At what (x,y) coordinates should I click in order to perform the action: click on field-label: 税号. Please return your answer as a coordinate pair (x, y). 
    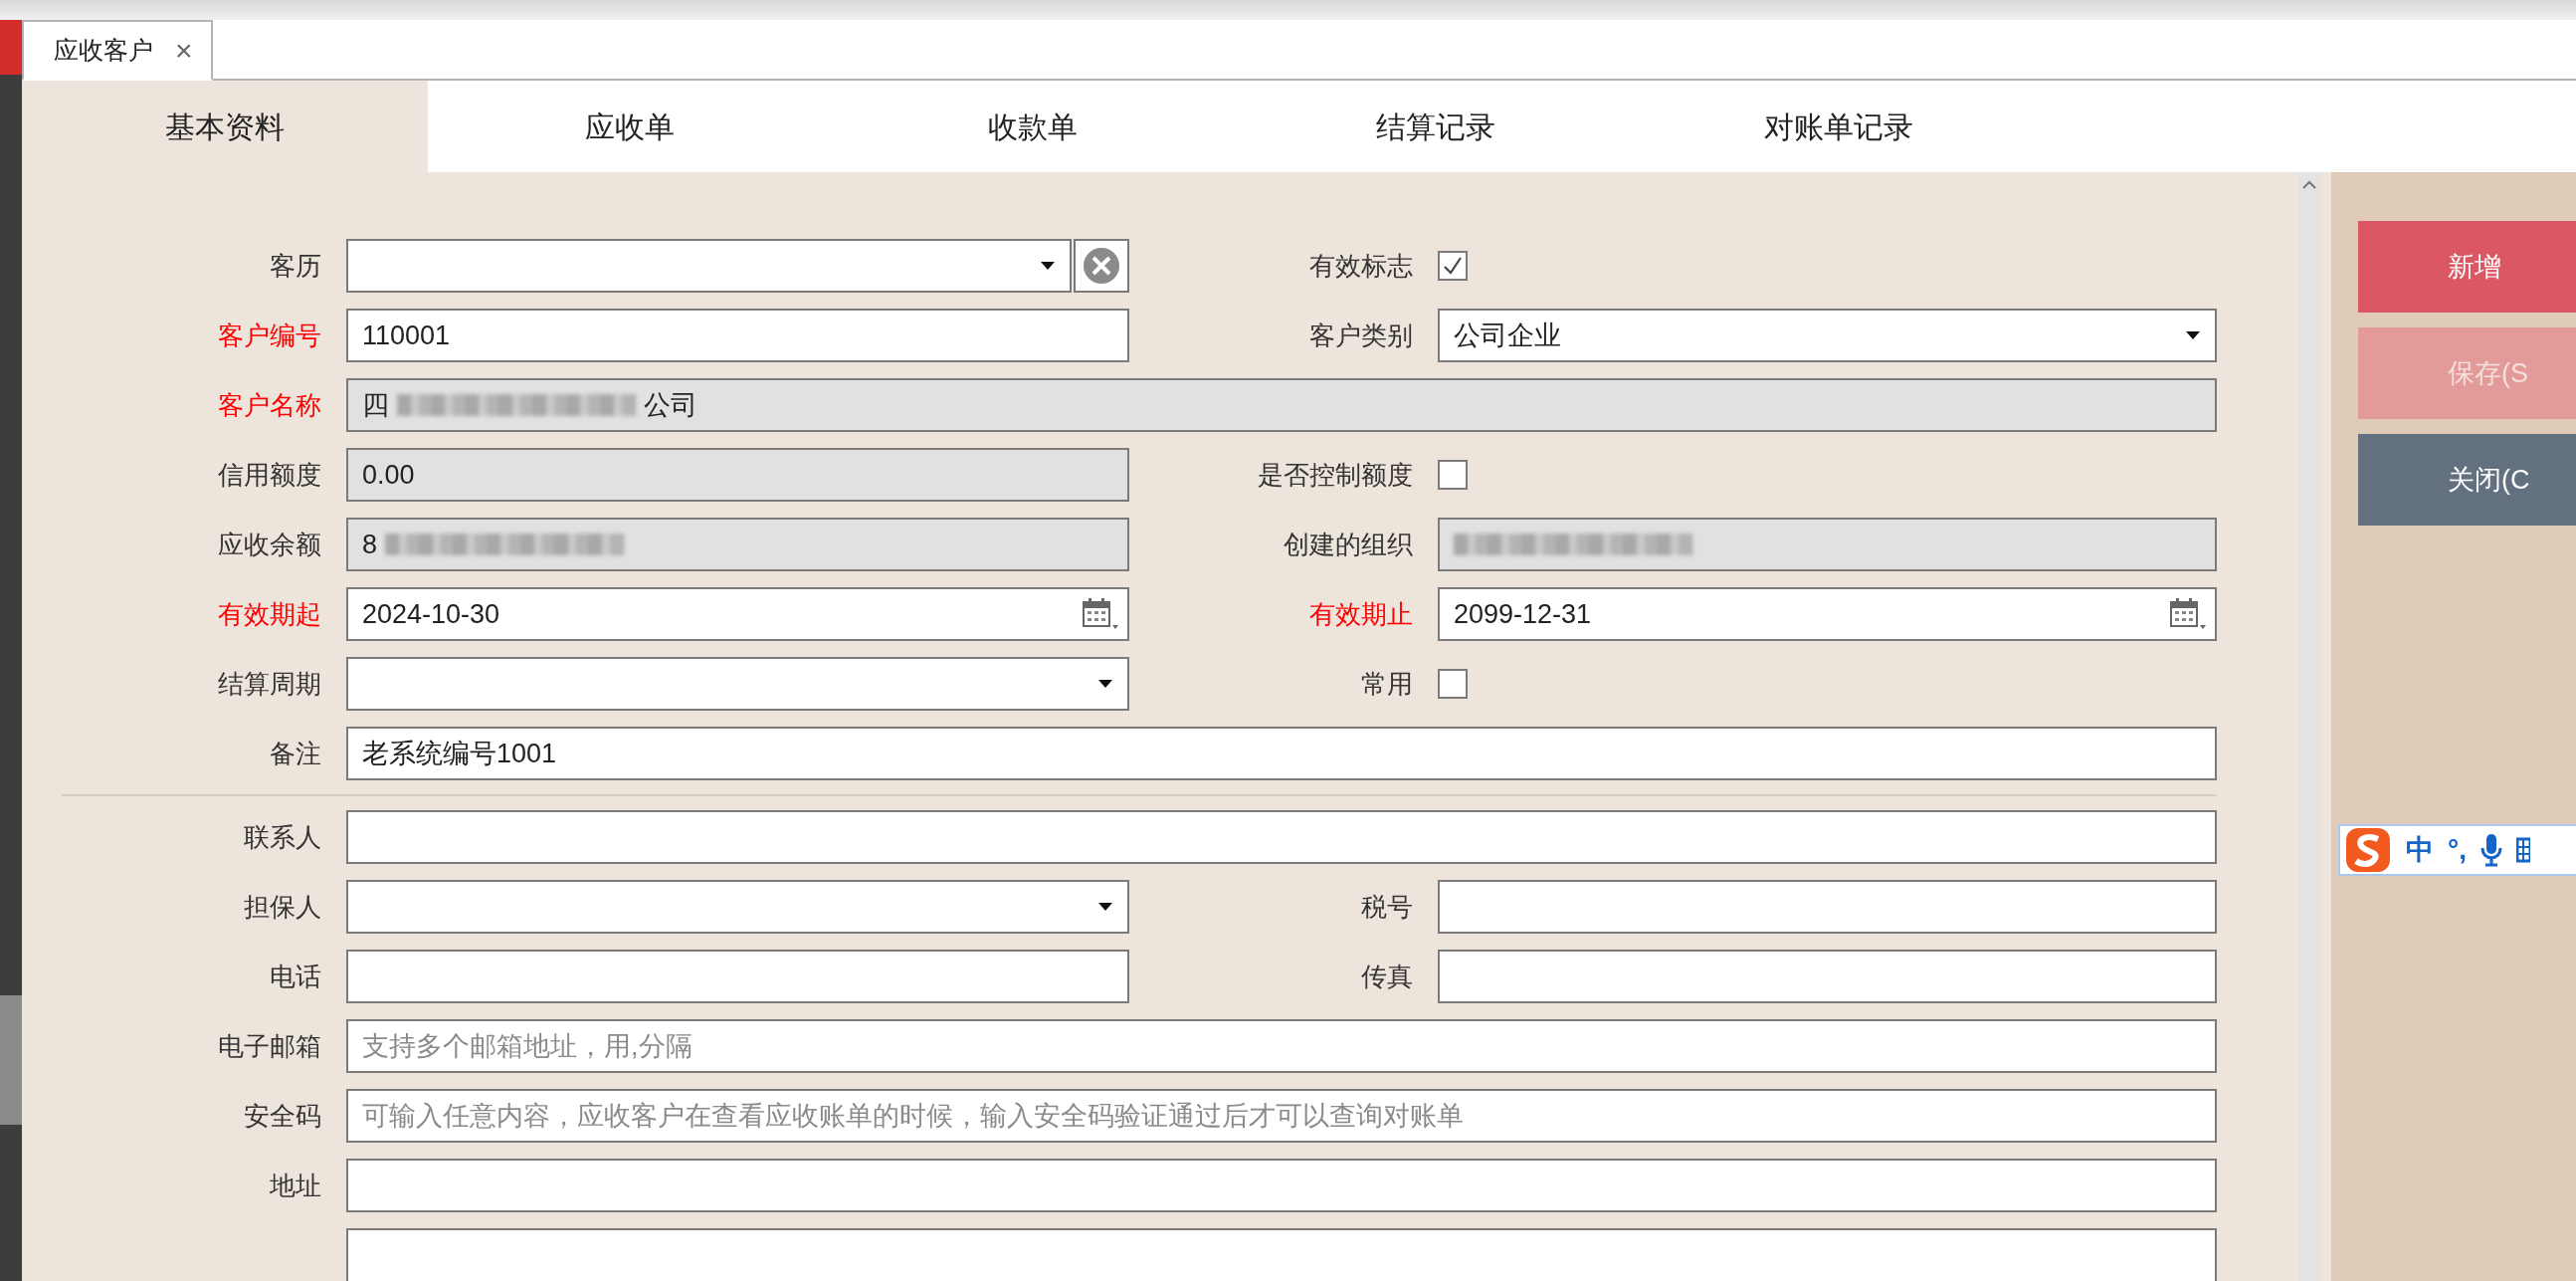
    Looking at the image, I should click on (1386, 907).